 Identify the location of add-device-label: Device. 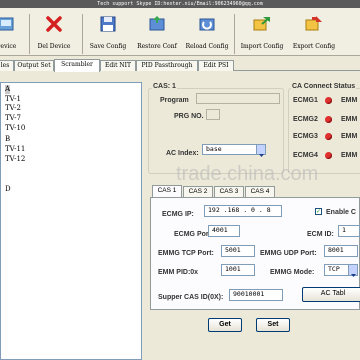
(8, 46).